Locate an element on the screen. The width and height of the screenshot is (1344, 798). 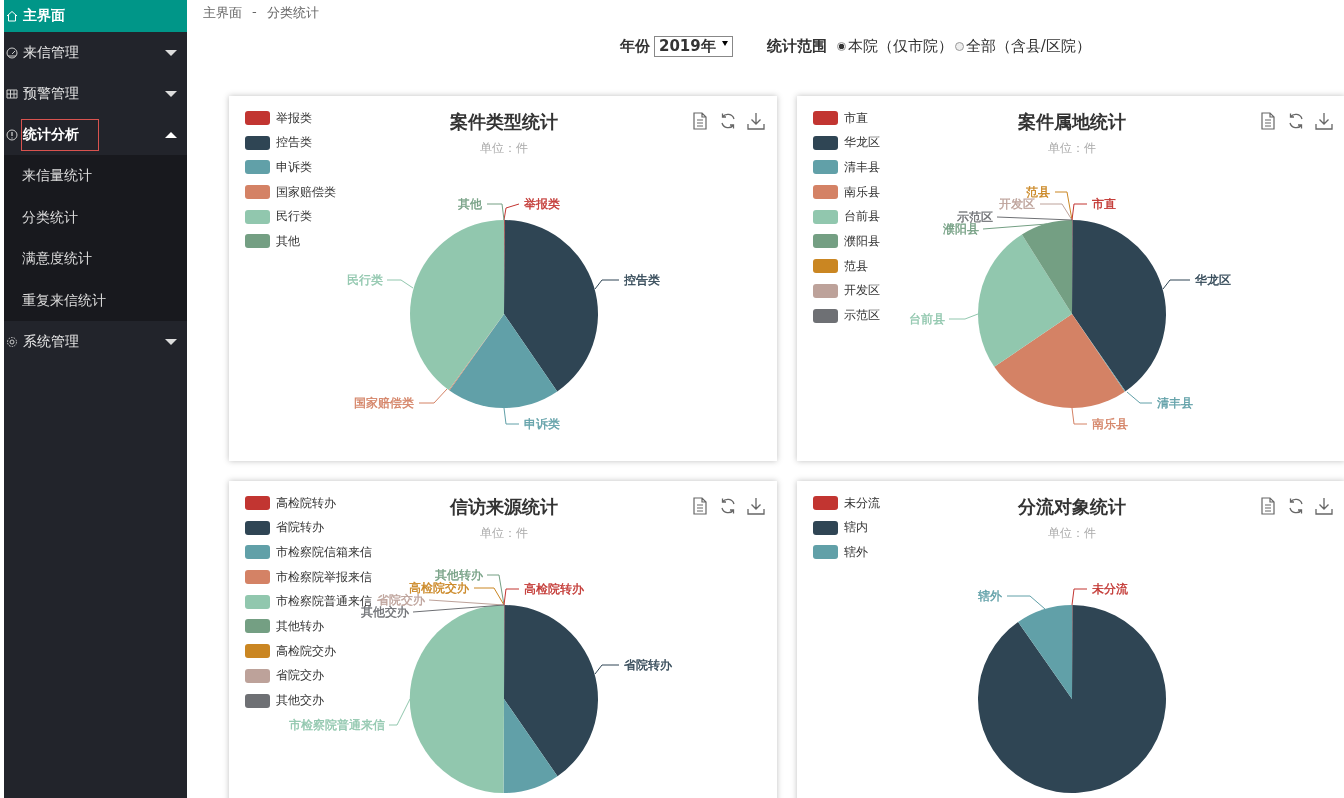
year-select: 2019年 is located at coordinates (693, 46).